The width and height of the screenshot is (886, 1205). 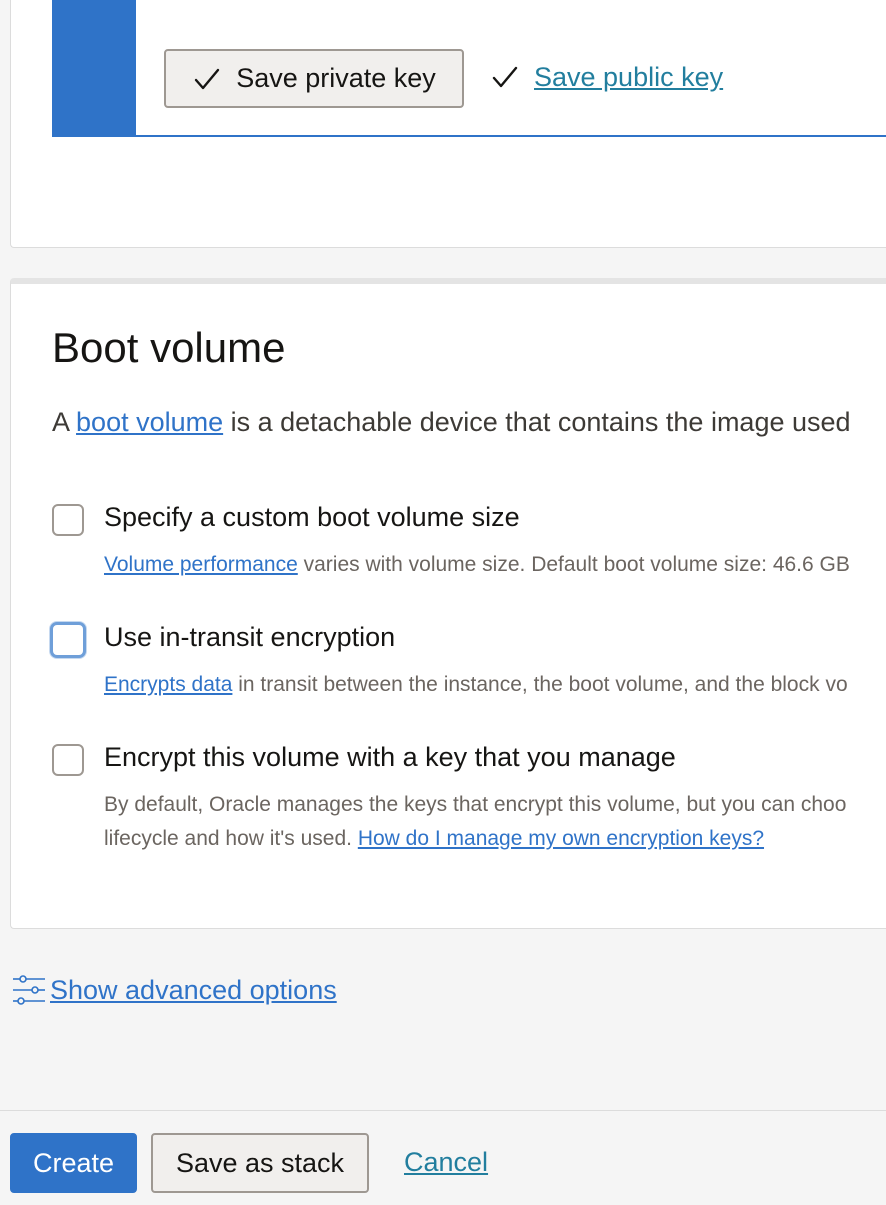 I want to click on show-advanced-options: Show advanced options, so click(x=174, y=990).